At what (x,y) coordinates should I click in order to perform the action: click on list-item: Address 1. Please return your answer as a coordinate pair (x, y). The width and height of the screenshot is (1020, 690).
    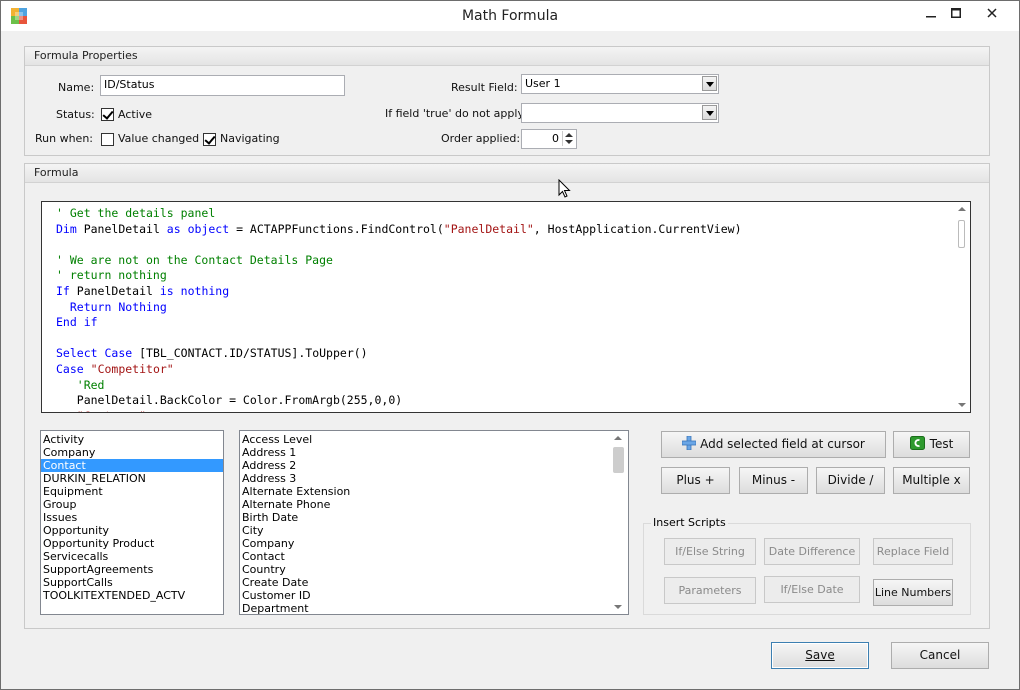
    Looking at the image, I should click on (434, 452).